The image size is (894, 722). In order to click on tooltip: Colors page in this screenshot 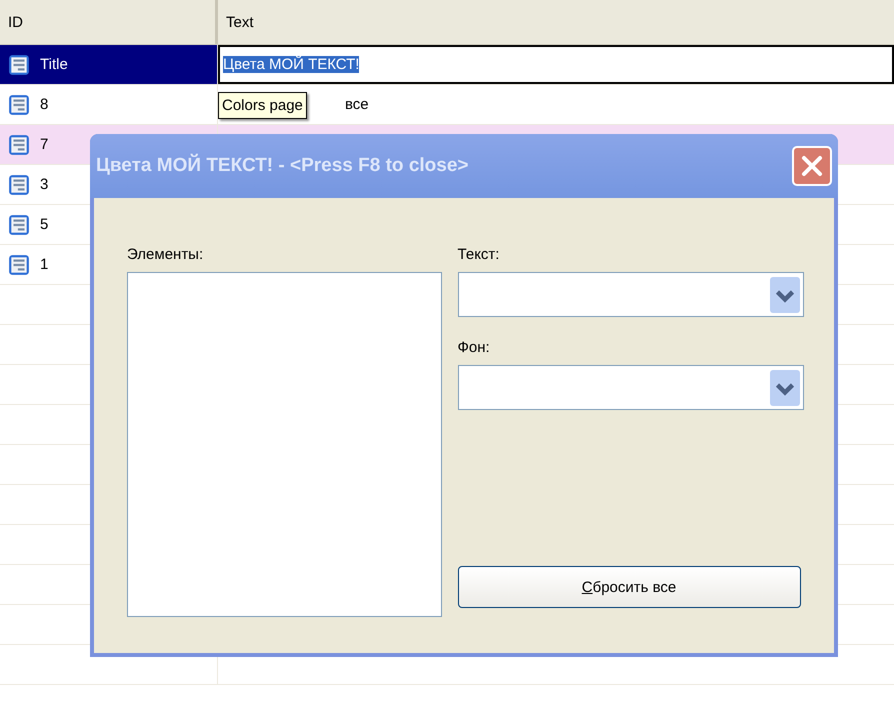, I will do `click(262, 105)`.